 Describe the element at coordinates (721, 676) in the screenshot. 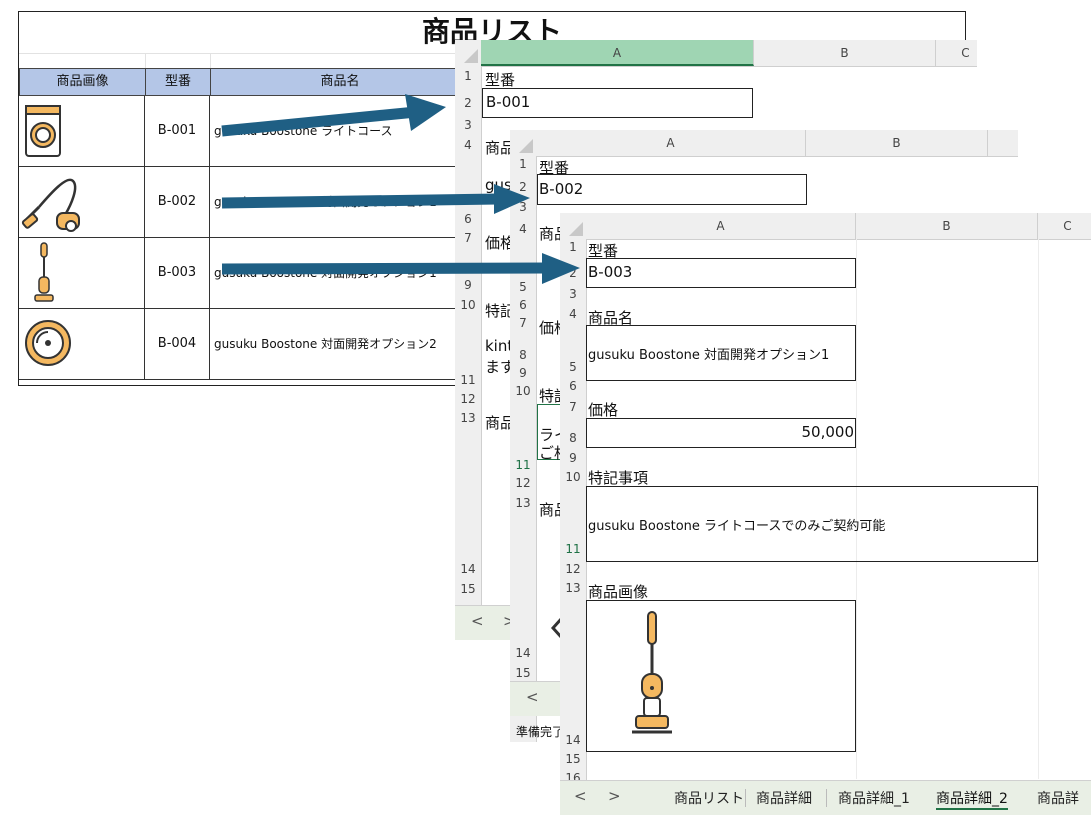

I see `image-cell` at that location.